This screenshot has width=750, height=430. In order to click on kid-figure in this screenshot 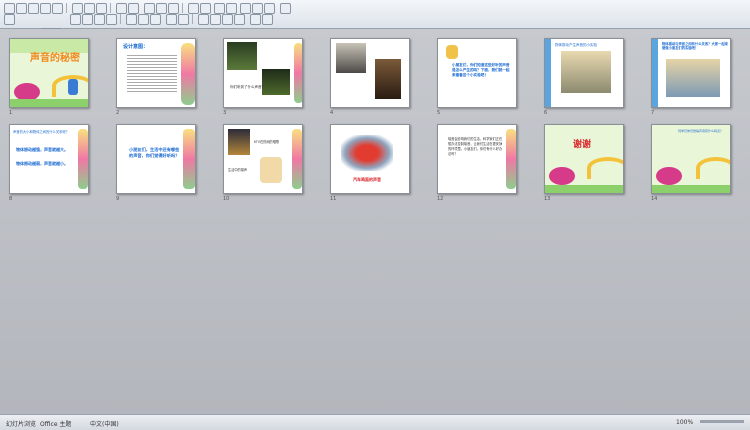, I will do `click(73, 87)`.